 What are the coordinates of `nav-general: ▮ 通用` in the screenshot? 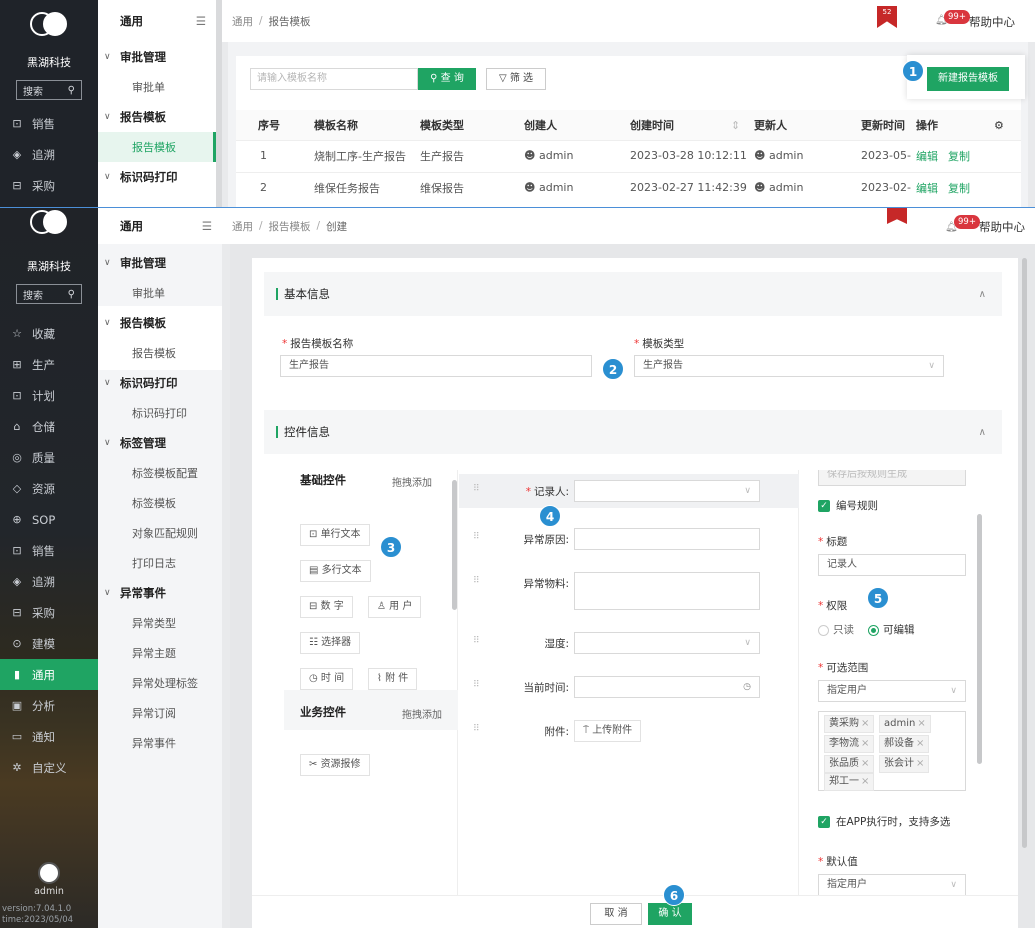 It's located at (49, 674).